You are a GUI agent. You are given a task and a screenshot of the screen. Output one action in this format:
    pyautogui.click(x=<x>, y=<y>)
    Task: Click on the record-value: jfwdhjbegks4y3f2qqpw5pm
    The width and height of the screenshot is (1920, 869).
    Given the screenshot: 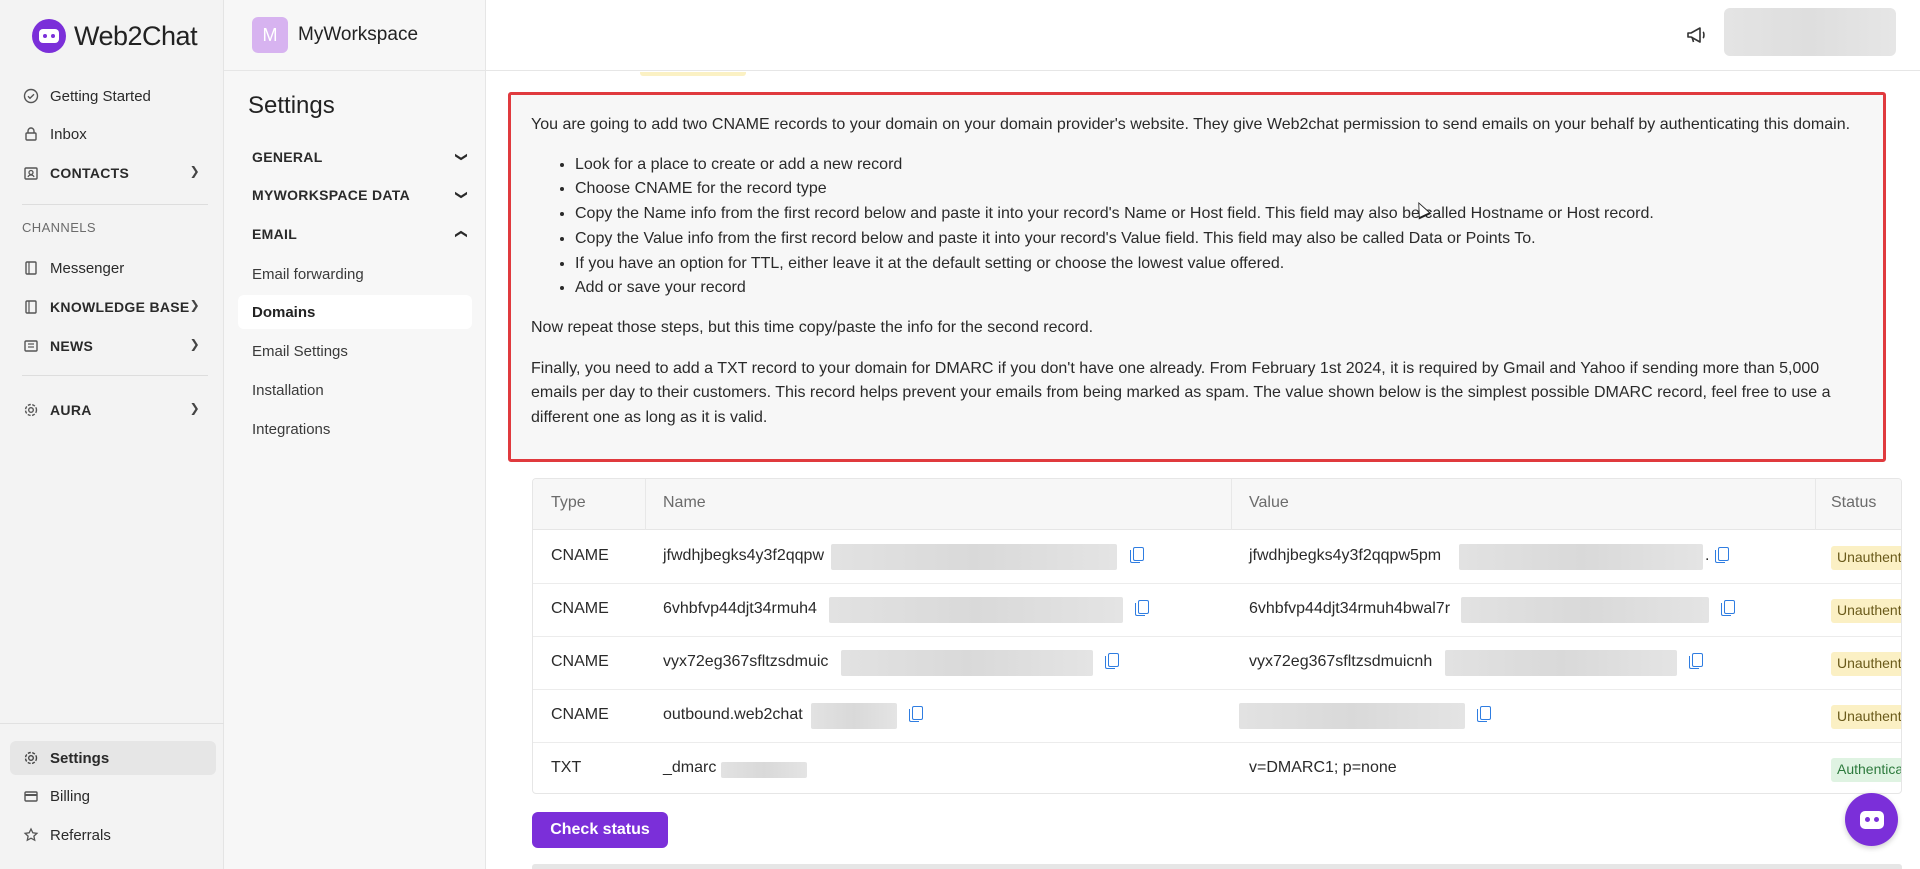 What is the action you would take?
    pyautogui.click(x=1345, y=555)
    